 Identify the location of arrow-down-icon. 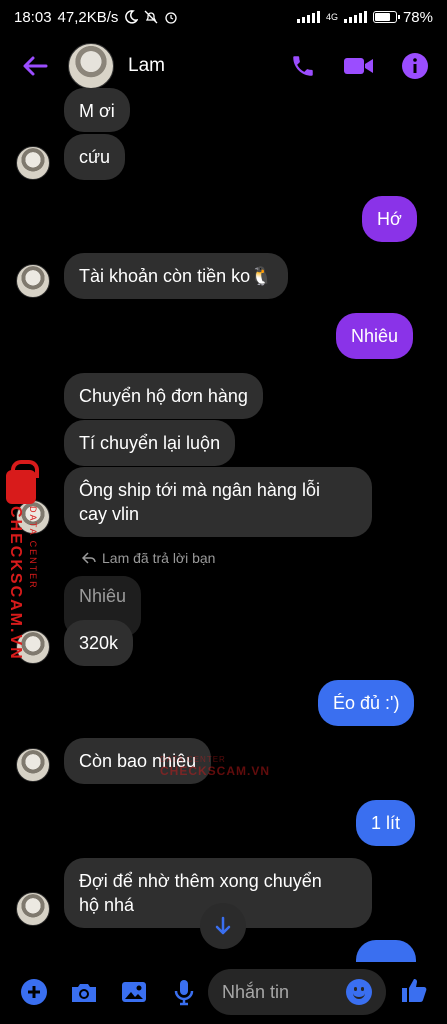
(223, 925).